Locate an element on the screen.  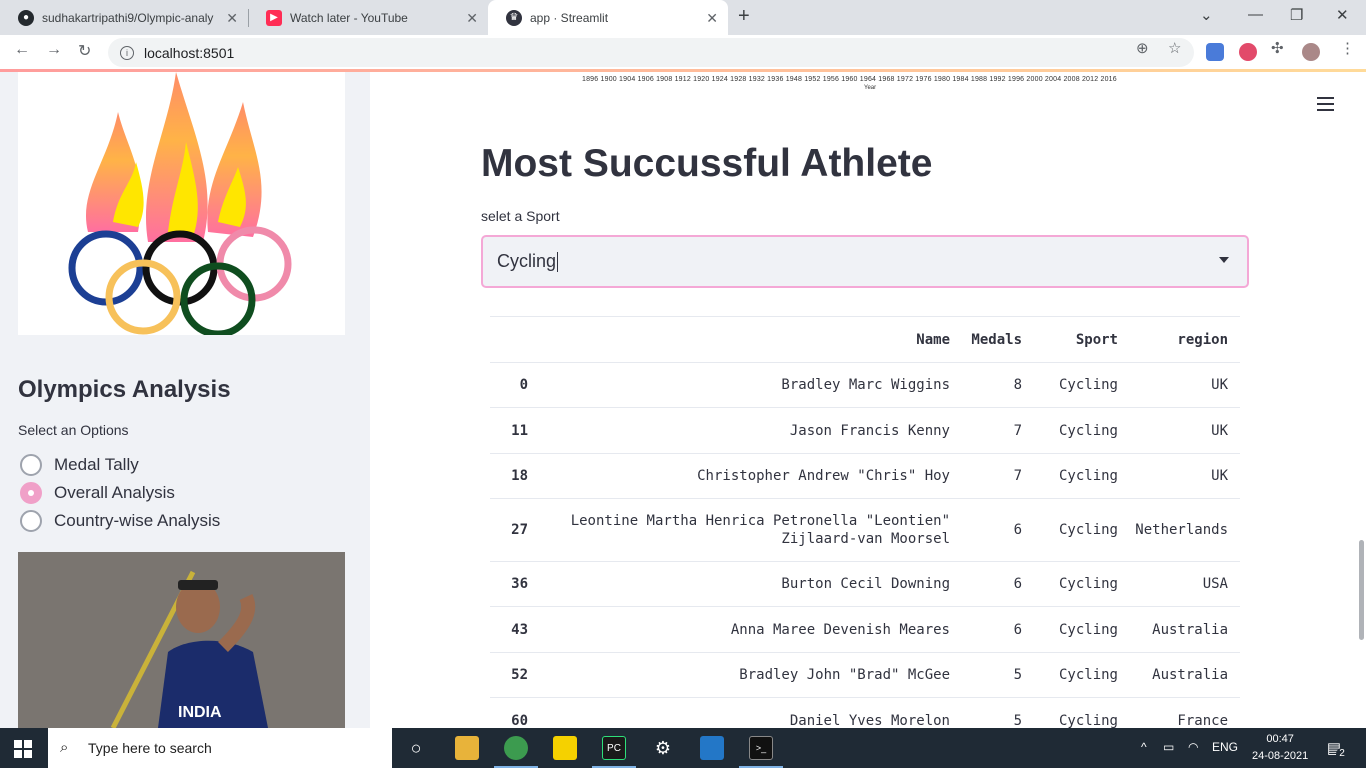
back-icon: ← is located at coordinates (22, 50).